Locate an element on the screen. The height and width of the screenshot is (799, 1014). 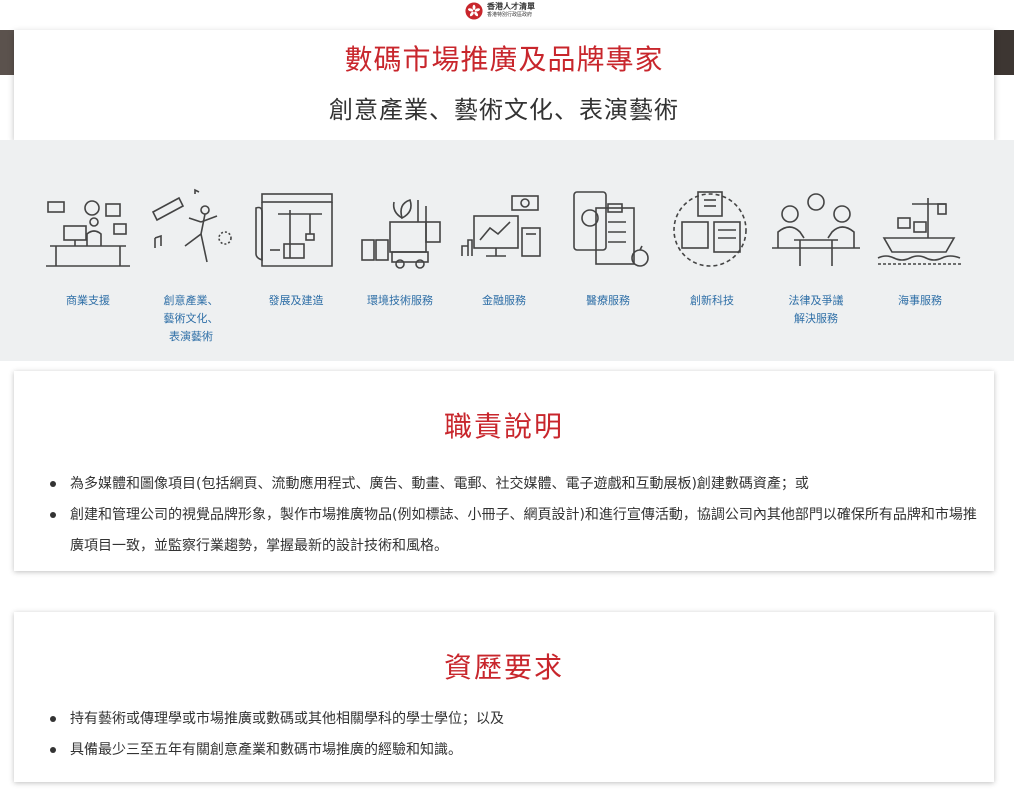
sector-label: 法律及爭議 解決服務 is located at coordinates (816, 309).